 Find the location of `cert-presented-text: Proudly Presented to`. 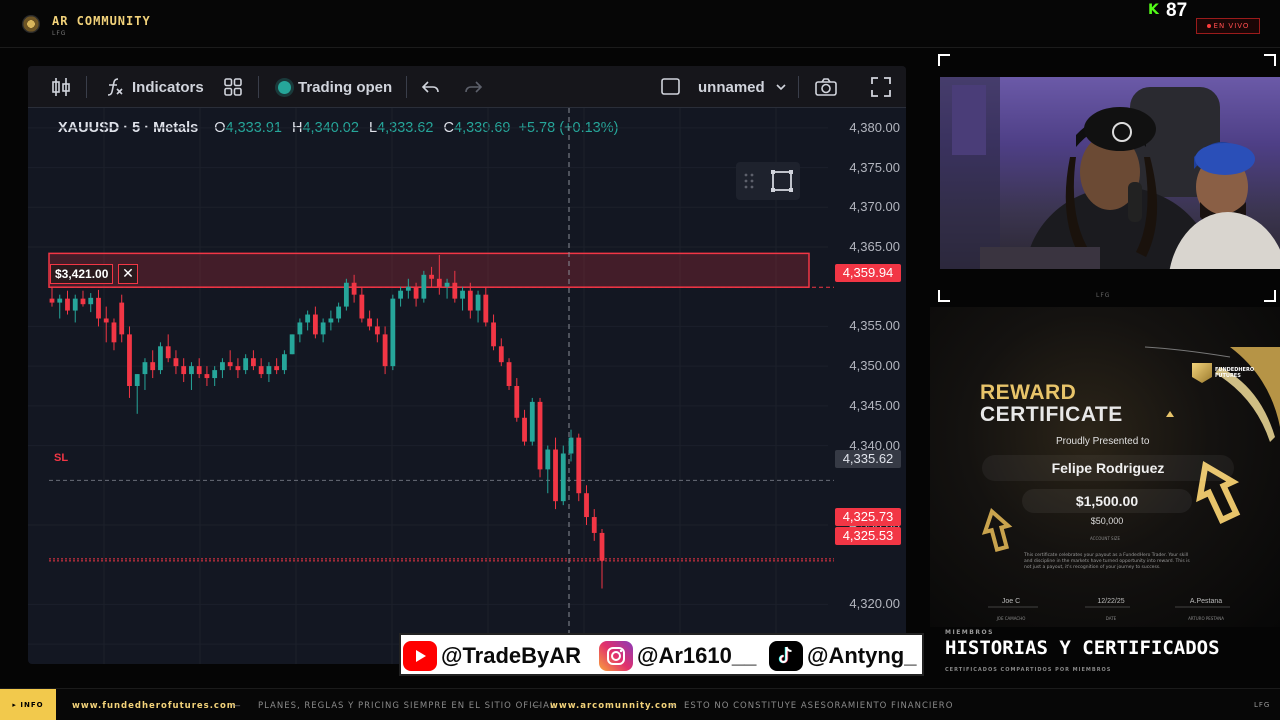

cert-presented-text: Proudly Presented to is located at coordinates (1103, 441).